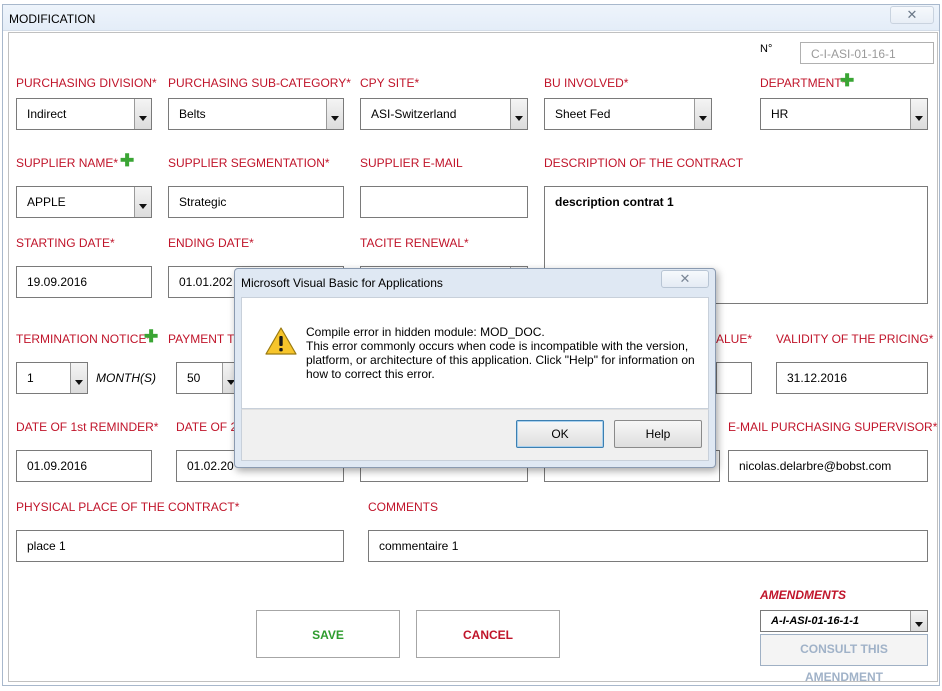 This screenshot has height=691, width=942. What do you see at coordinates (833, 427) in the screenshot?
I see `email-supervisor-label: E-MAIL PURCHASING SUPERVISOR*` at bounding box center [833, 427].